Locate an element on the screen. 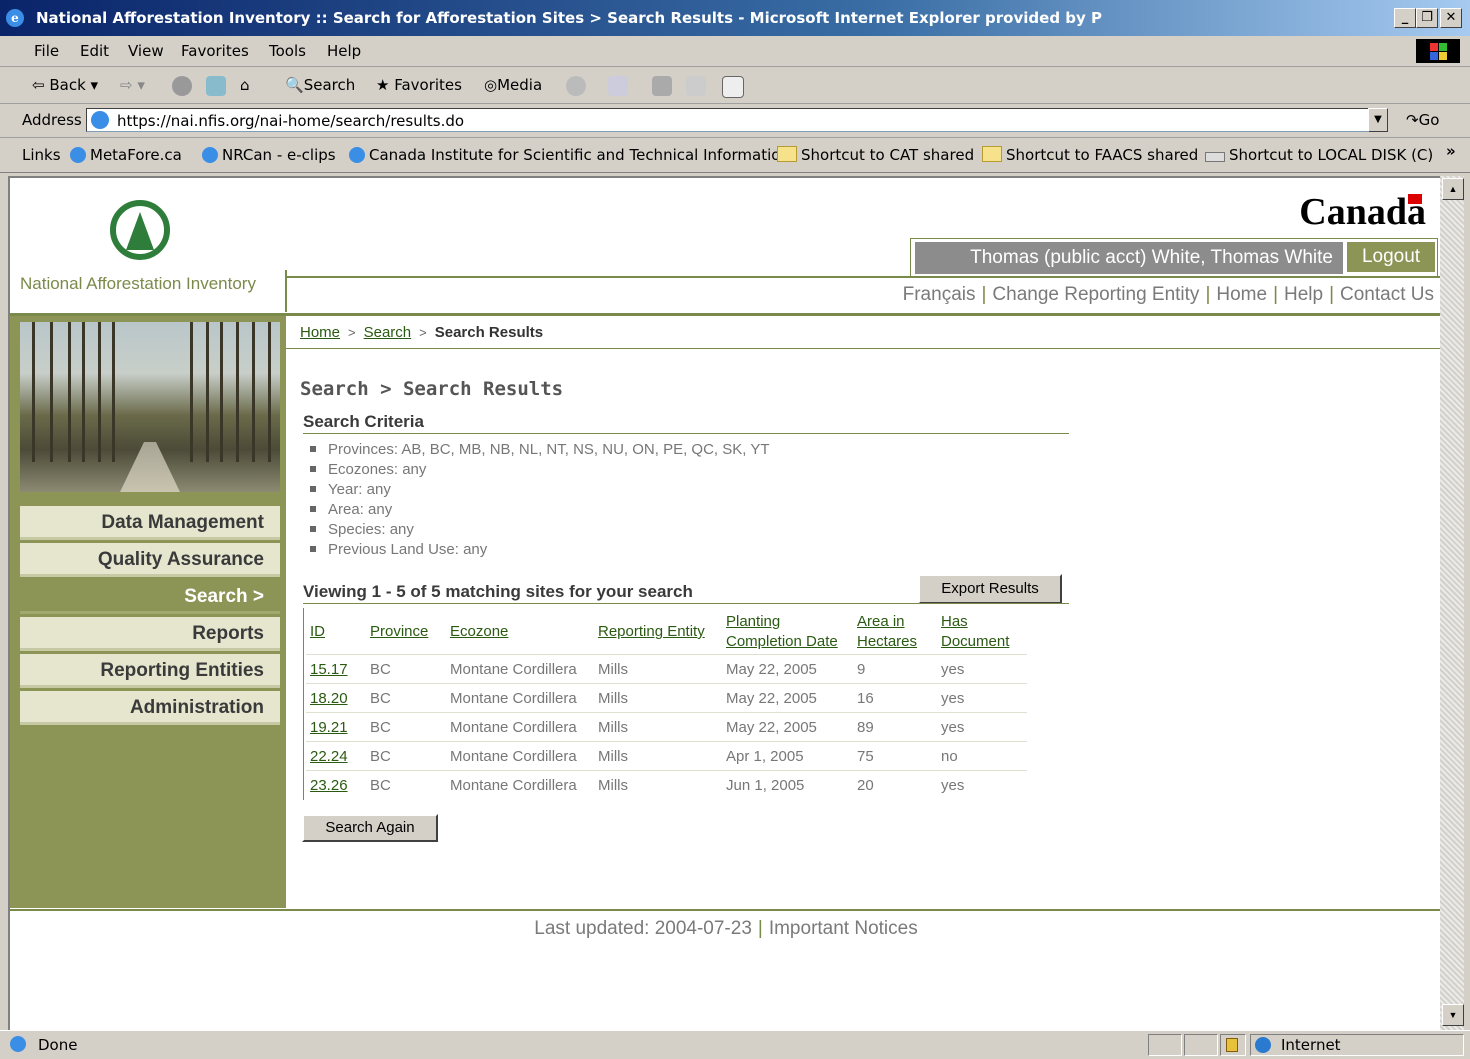  links-overflow-chevron-icon: » is located at coordinates (1451, 151).